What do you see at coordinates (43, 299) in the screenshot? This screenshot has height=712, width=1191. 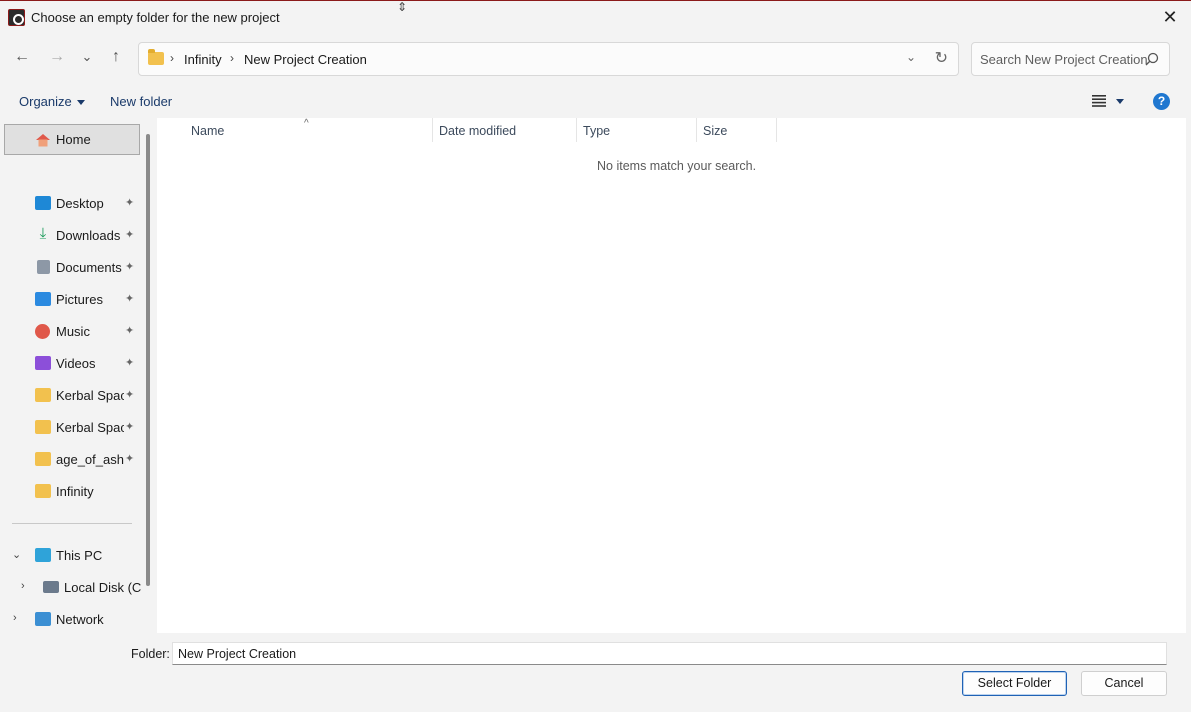 I see `pictures-icon` at bounding box center [43, 299].